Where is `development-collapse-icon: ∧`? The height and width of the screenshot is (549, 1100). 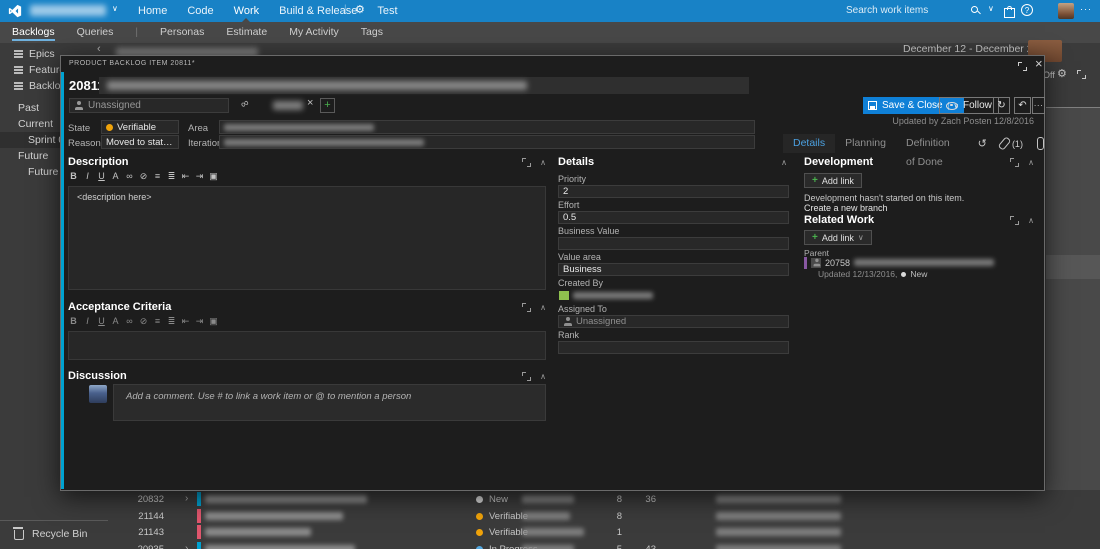
development-collapse-icon: ∧ is located at coordinates (1031, 162).